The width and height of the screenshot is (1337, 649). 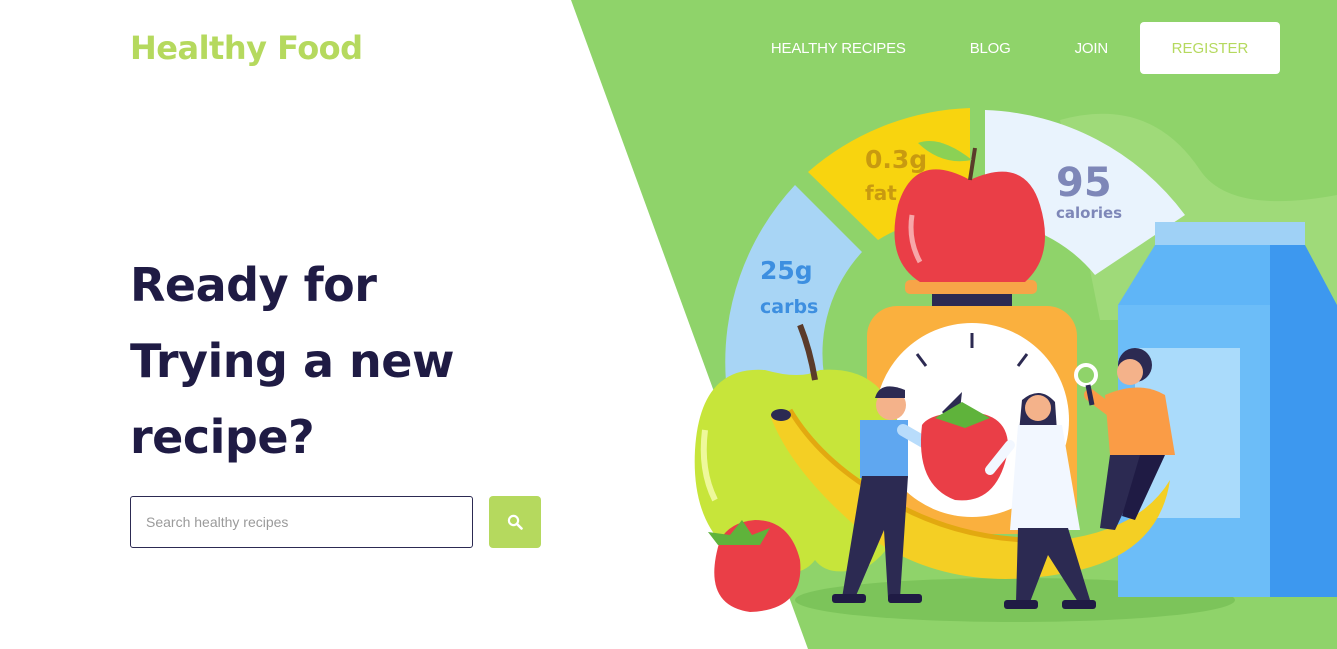 I want to click on search-button, so click(x=515, y=522).